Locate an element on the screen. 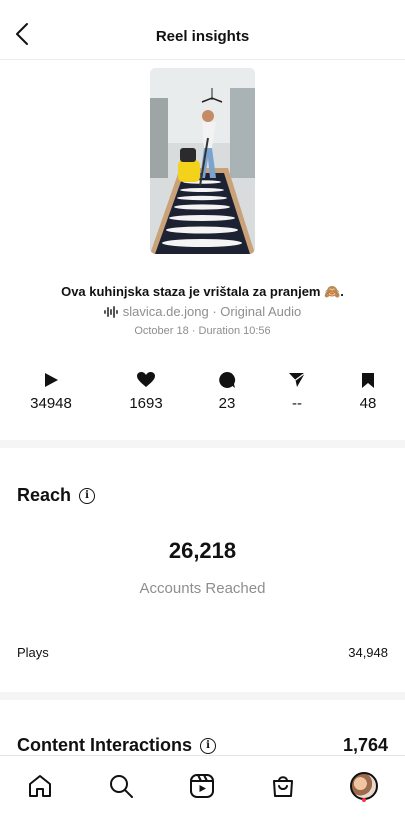 This screenshot has width=405, height=821. reel-thumbnail is located at coordinates (202, 161).